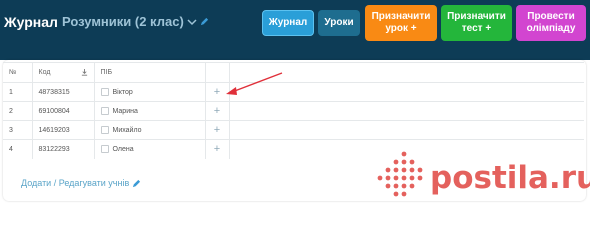  What do you see at coordinates (18, 149) in the screenshot?
I see `row-num: 4` at bounding box center [18, 149].